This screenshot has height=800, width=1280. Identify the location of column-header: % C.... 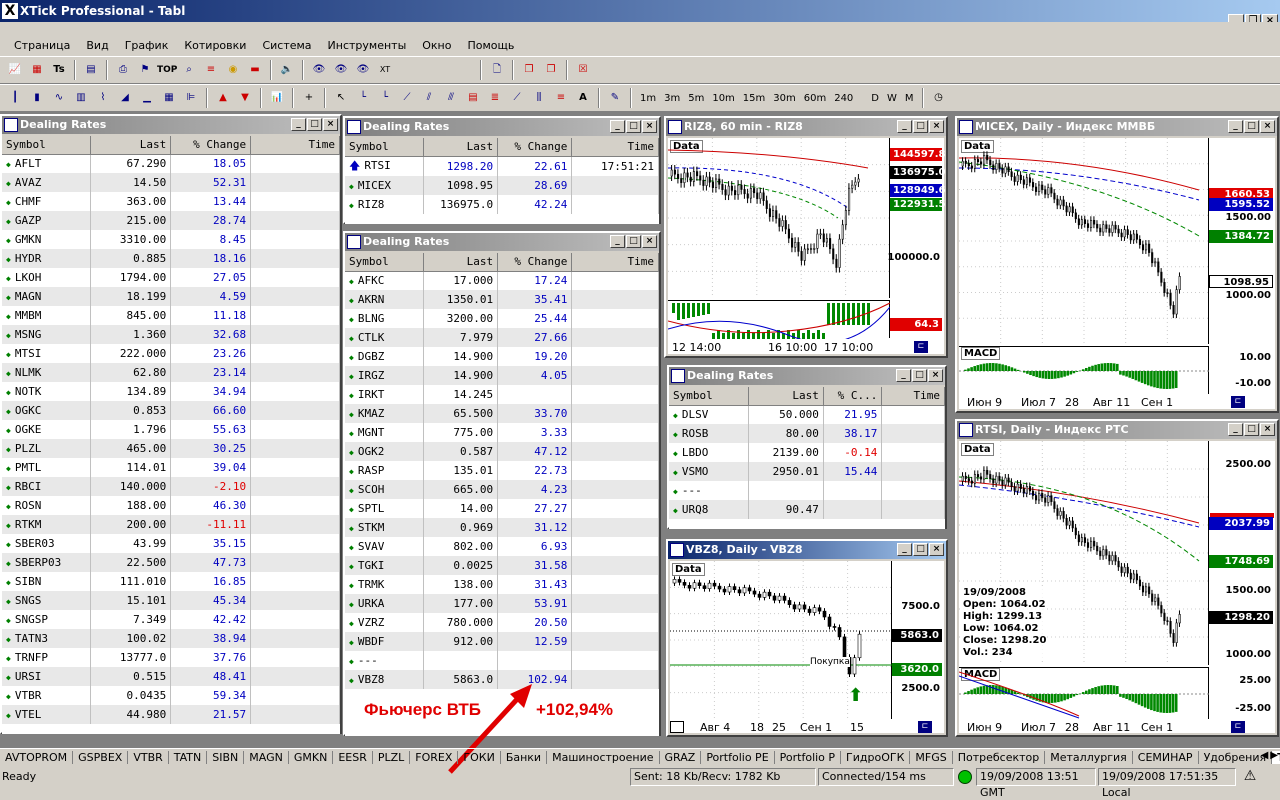
(853, 396).